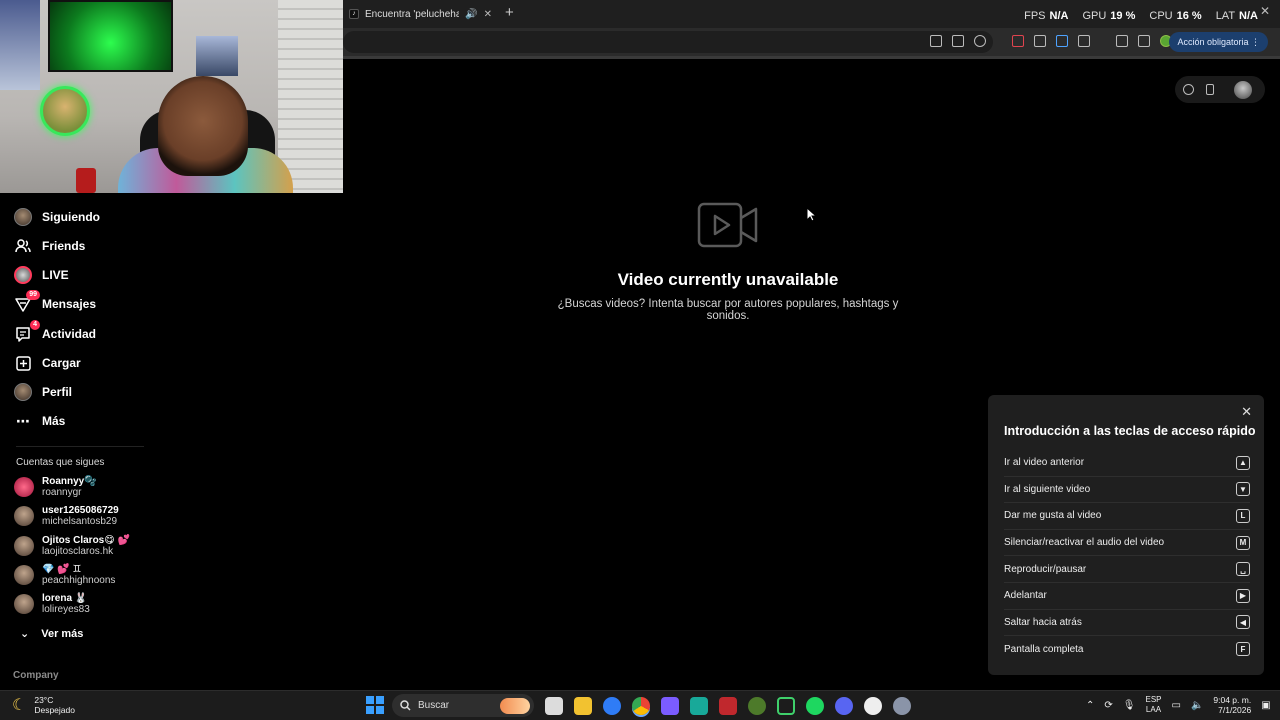 The image size is (1280, 720). What do you see at coordinates (43, 392) in the screenshot?
I see `sidebar-item-profile: Perfil` at bounding box center [43, 392].